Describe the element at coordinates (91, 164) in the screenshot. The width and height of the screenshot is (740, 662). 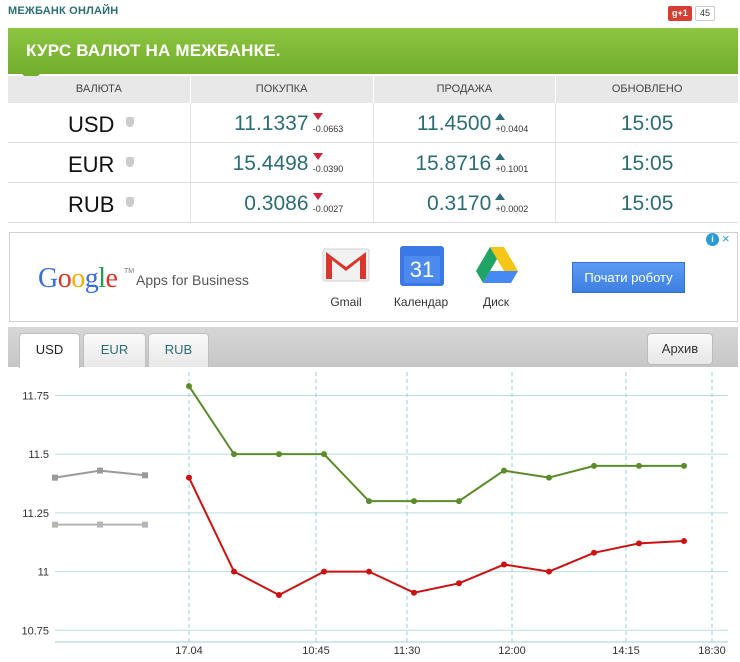
I see `currency-code: EUR` at that location.